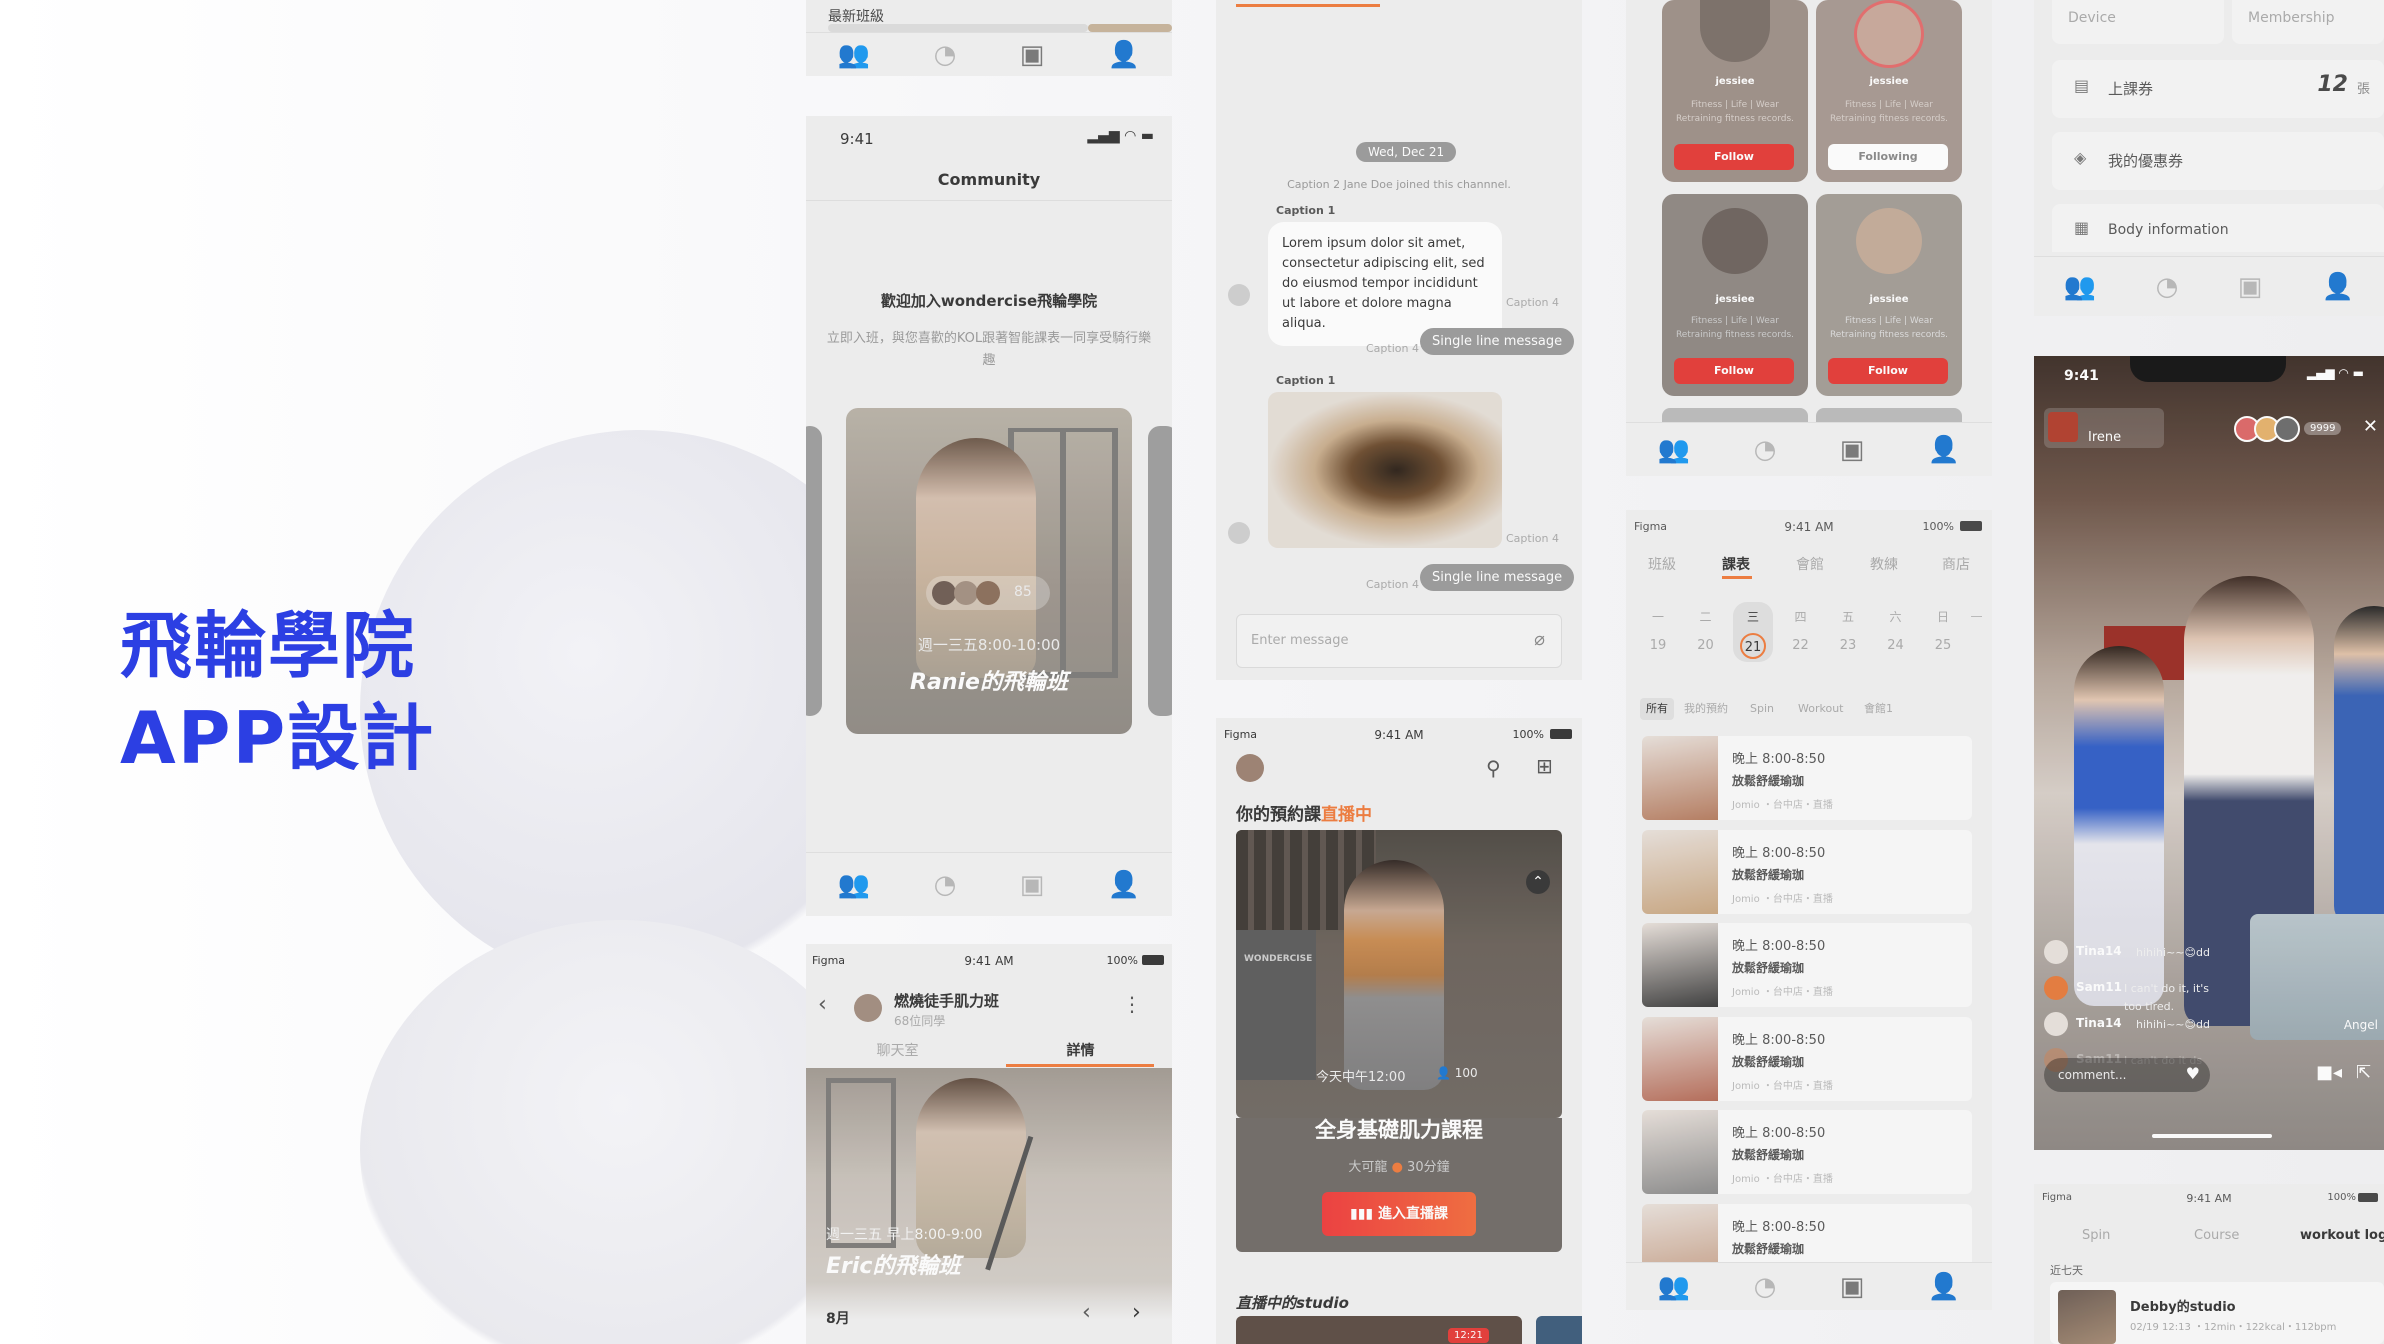 Image resolution: width=2384 pixels, height=1344 pixels. What do you see at coordinates (1658, 632) in the screenshot?
I see `day-column: 一 19` at bounding box center [1658, 632].